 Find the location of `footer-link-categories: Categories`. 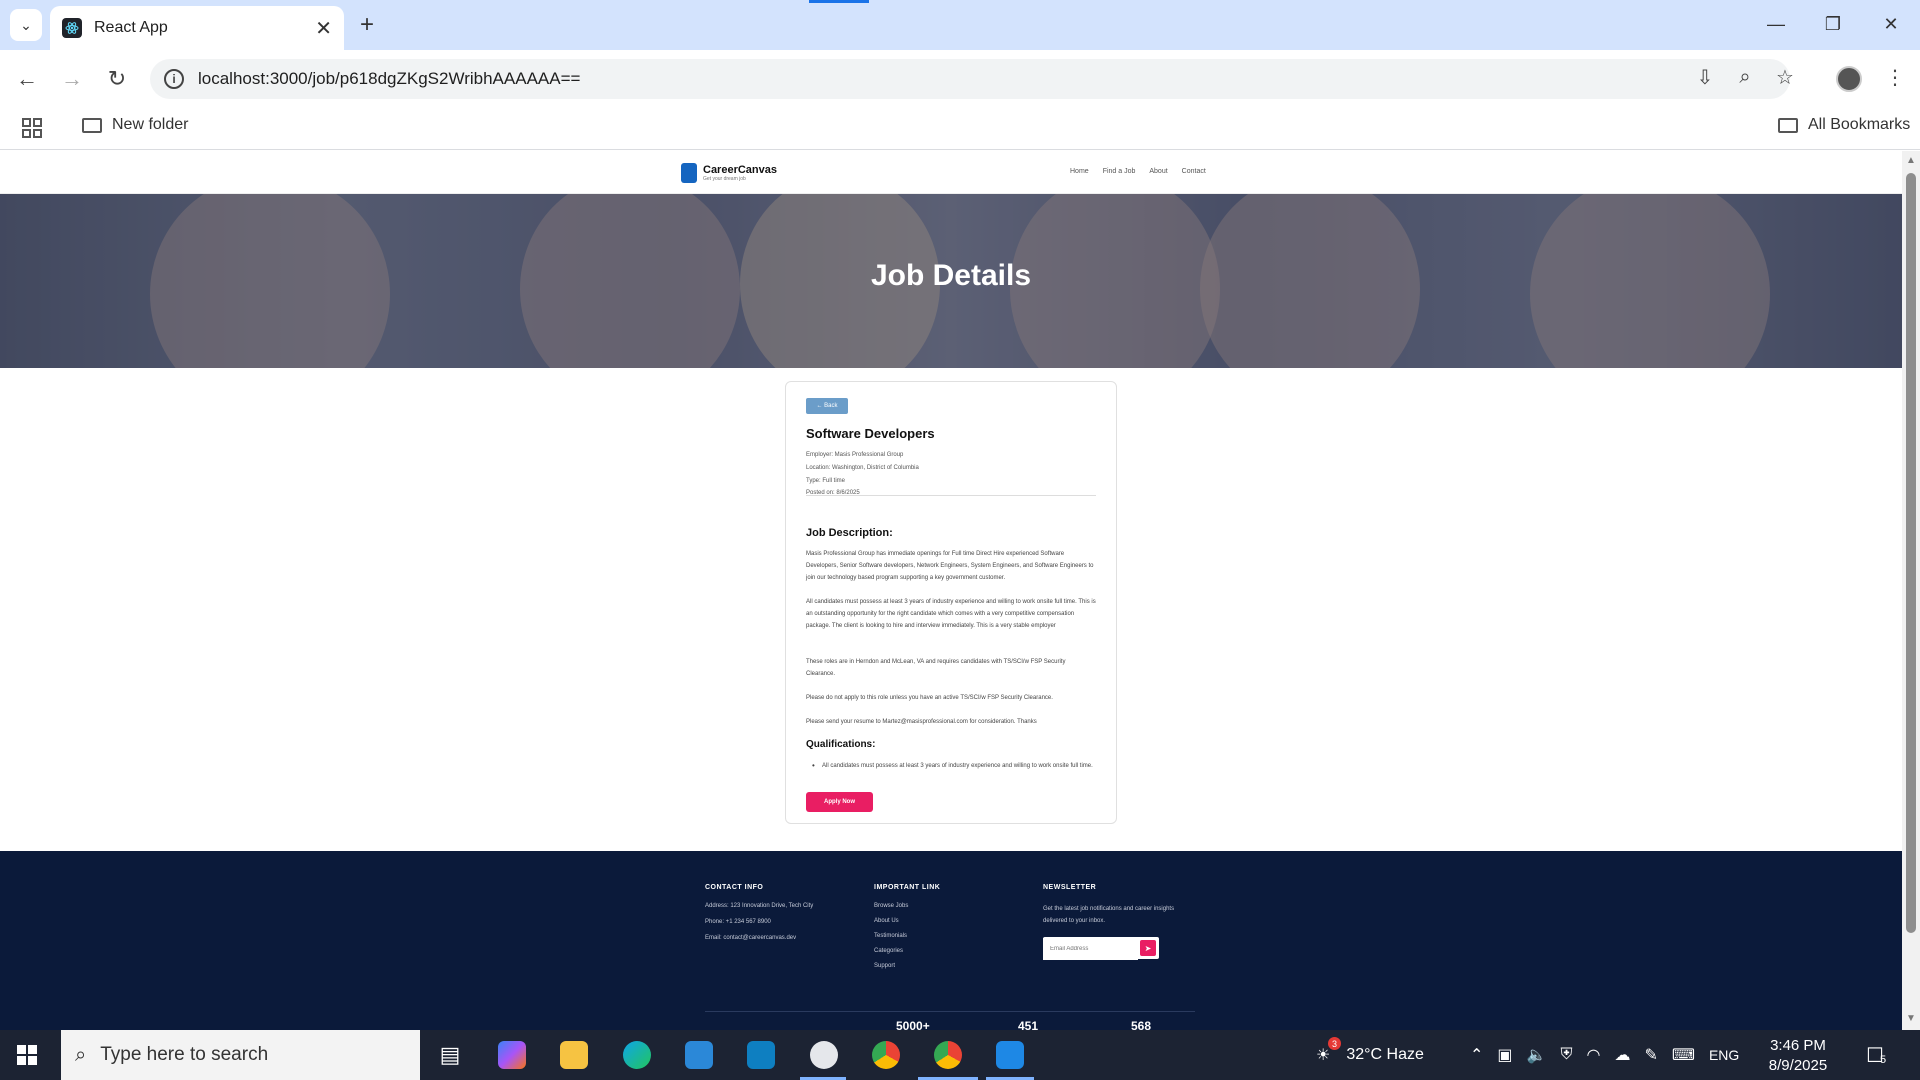

footer-link-categories: Categories is located at coordinates (907, 951).